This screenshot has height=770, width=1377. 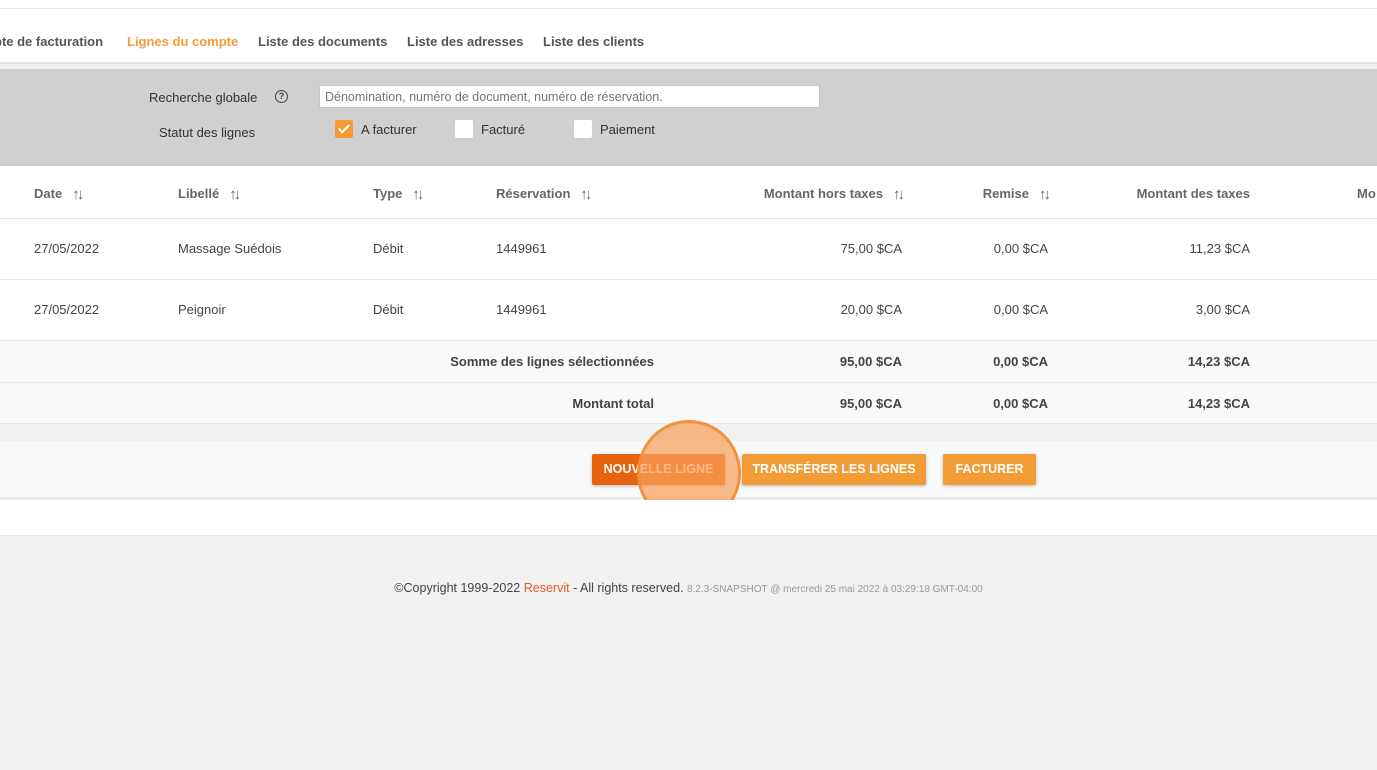 I want to click on cell-libelle: Massage Suédois, so click(x=230, y=248).